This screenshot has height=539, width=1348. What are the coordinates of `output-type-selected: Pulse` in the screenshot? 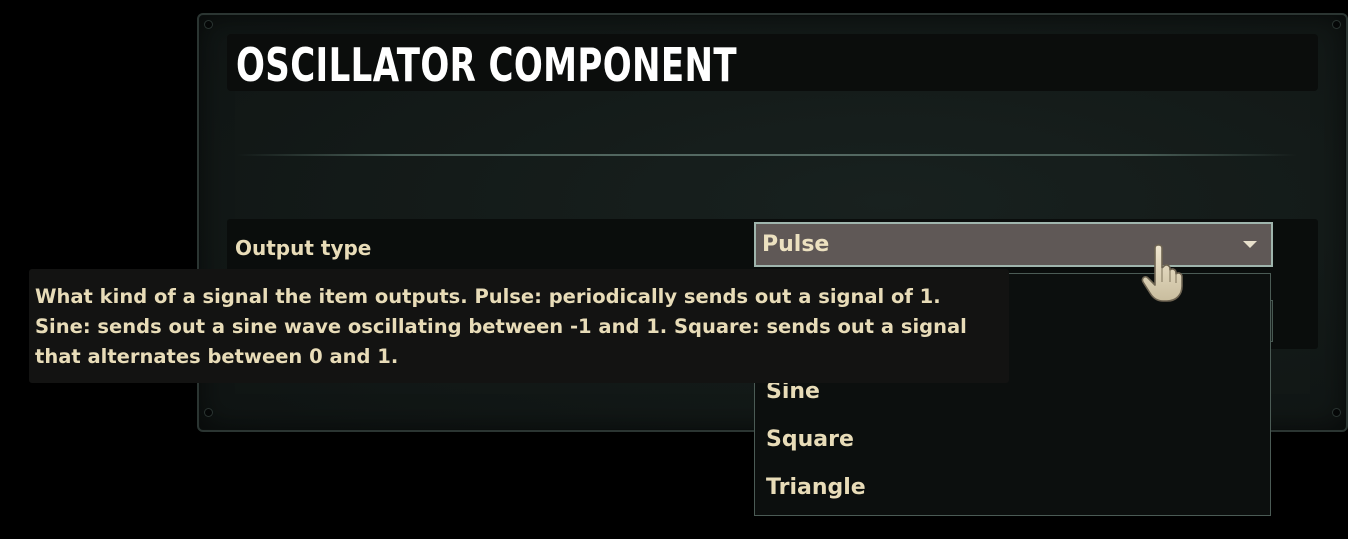 It's located at (796, 244).